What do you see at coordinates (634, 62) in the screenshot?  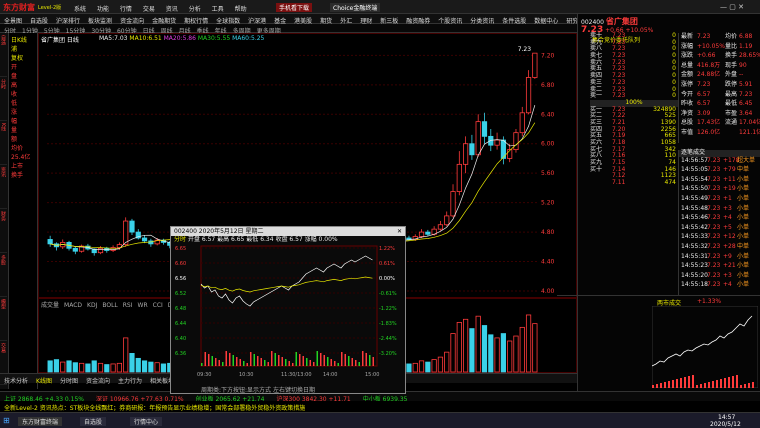 I see `order-row: 卖六 7.23 0` at bounding box center [634, 62].